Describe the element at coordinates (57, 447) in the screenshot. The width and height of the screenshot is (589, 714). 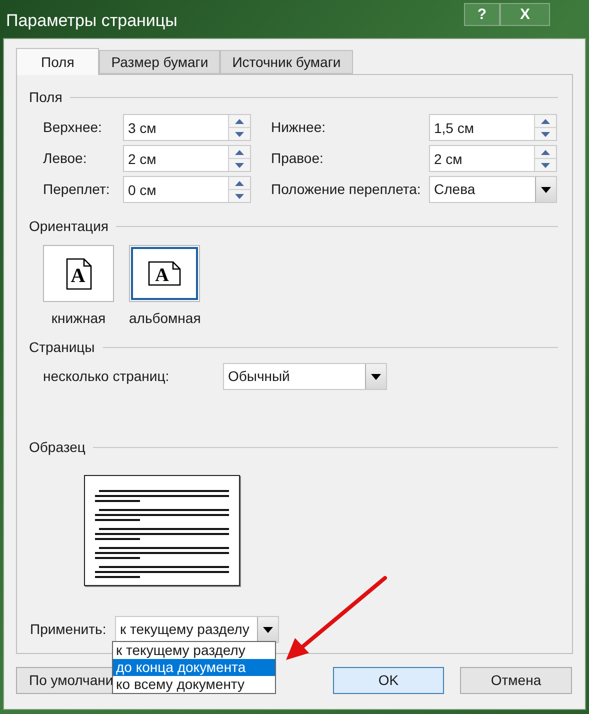
I see `group-title: Образец` at that location.